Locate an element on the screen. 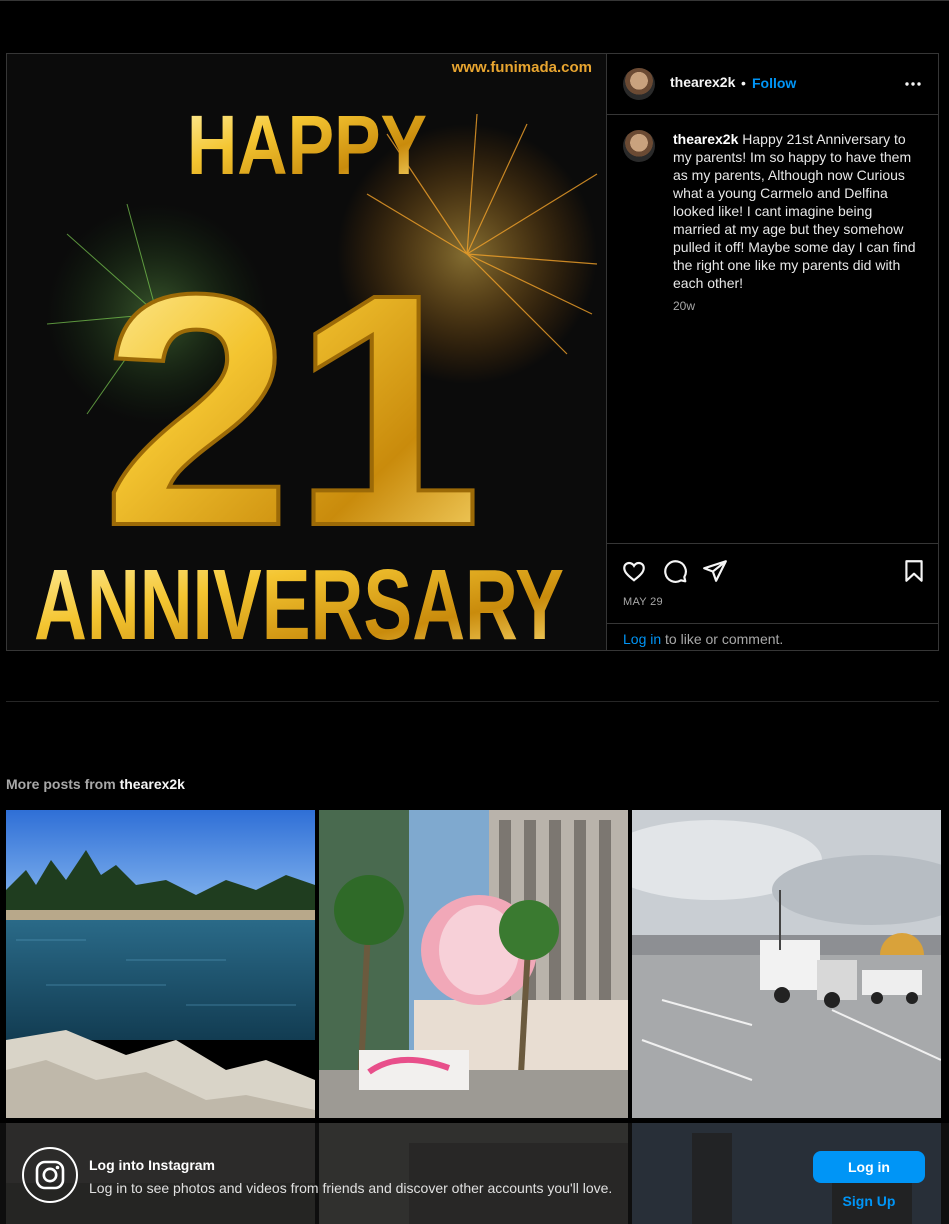 Image resolution: width=949 pixels, height=1224 pixels. more-posts-username: thearex2k is located at coordinates (152, 784).